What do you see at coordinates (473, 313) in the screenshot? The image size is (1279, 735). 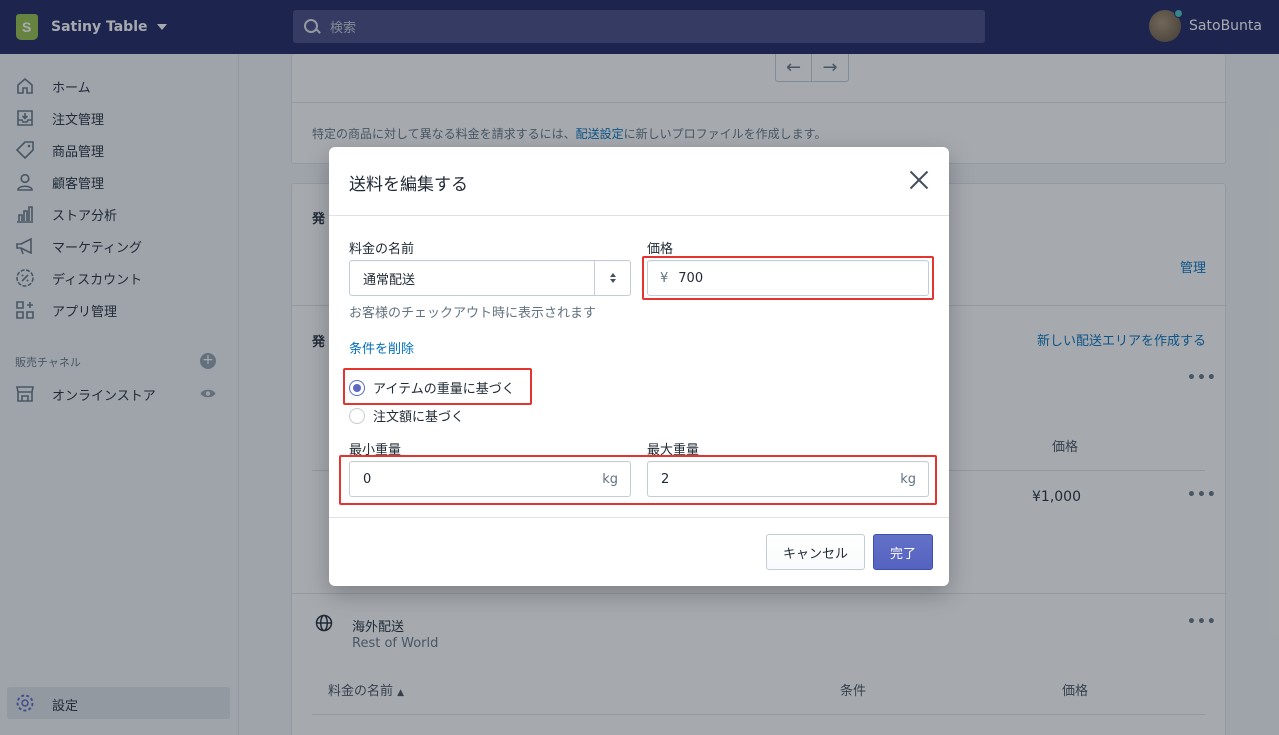 I see `rate-name-help-text: お客様のチェックアウト時に表示されます` at bounding box center [473, 313].